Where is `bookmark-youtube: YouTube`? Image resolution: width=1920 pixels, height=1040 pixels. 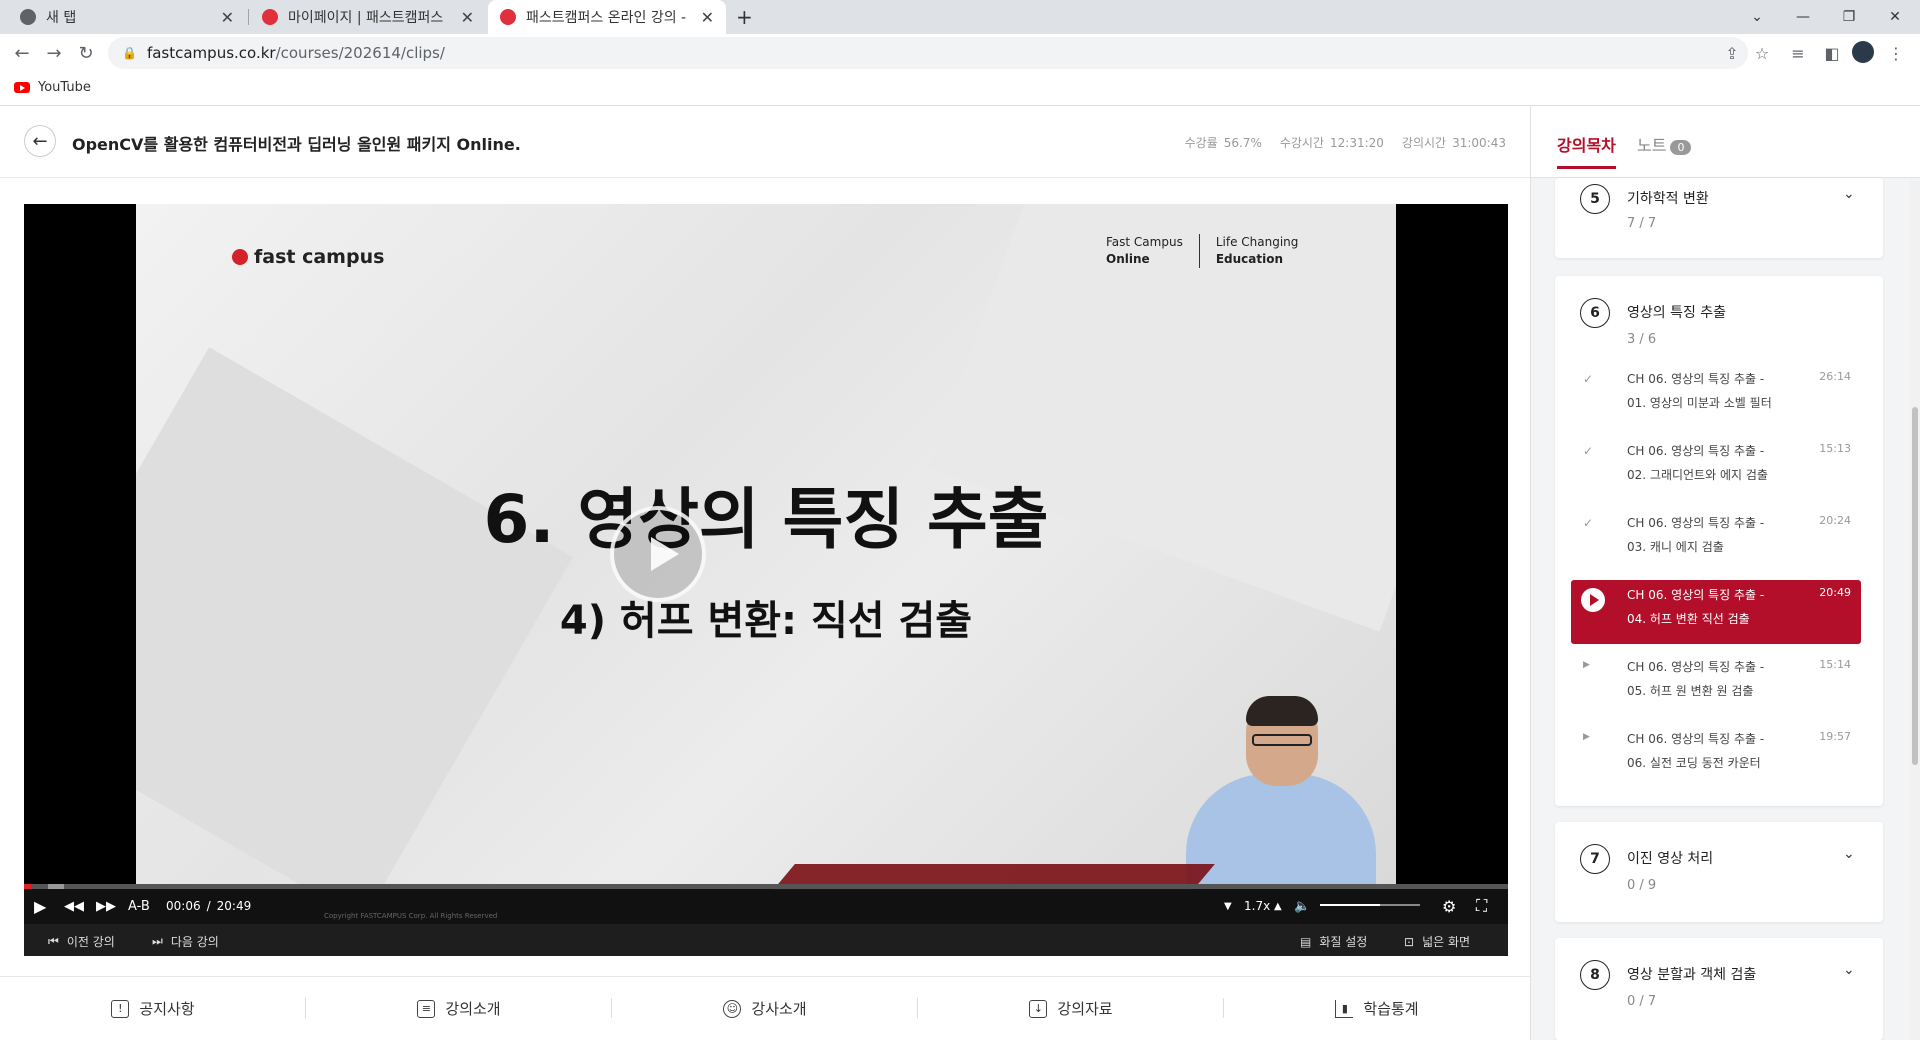 bookmark-youtube: YouTube is located at coordinates (52, 87).